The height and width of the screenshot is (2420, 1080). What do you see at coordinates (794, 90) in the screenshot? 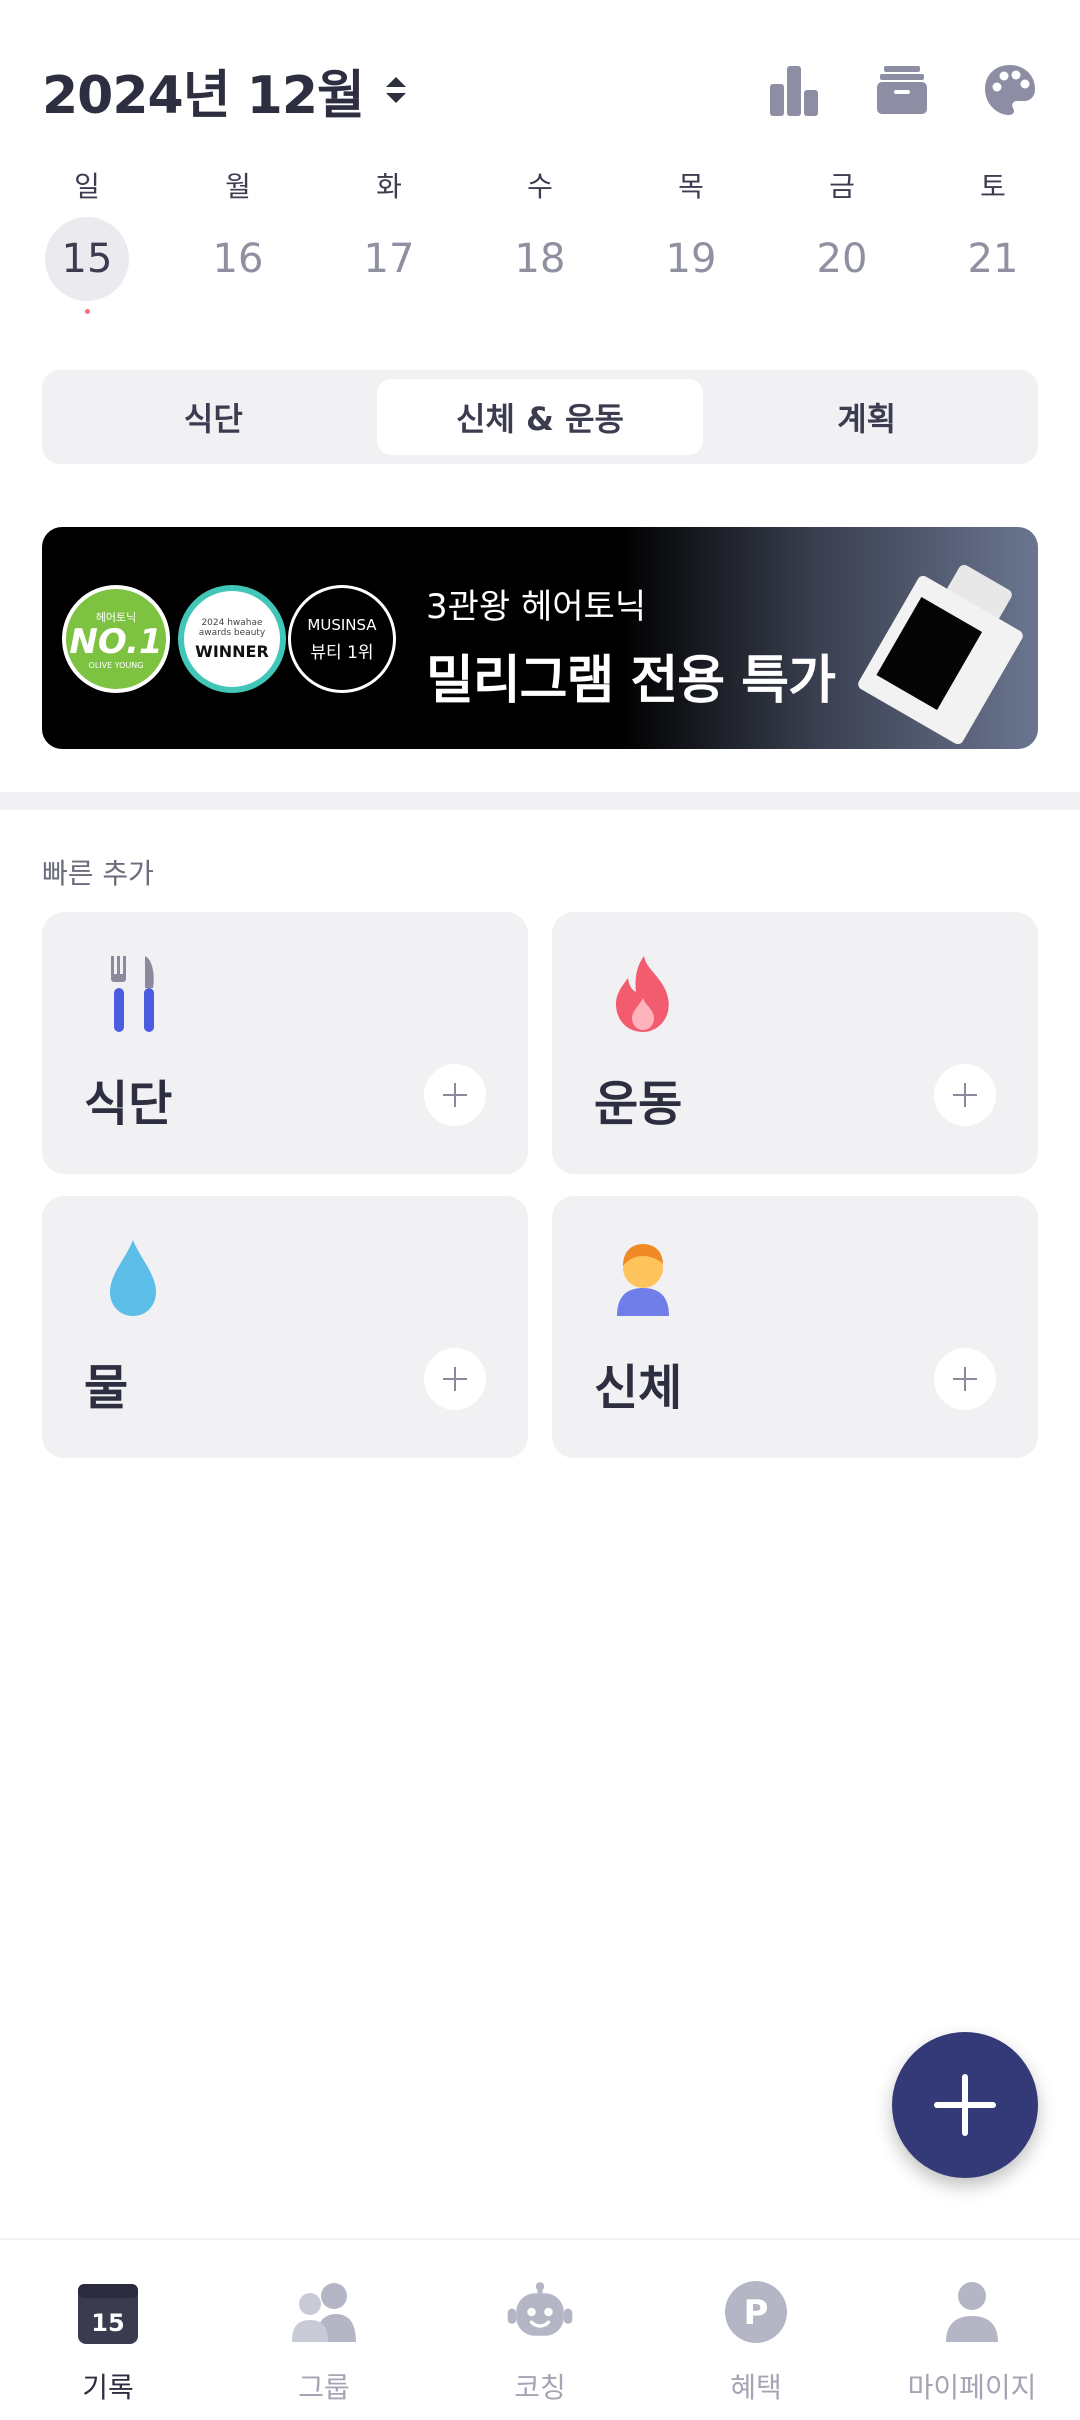
I see `bar-chart-icon` at bounding box center [794, 90].